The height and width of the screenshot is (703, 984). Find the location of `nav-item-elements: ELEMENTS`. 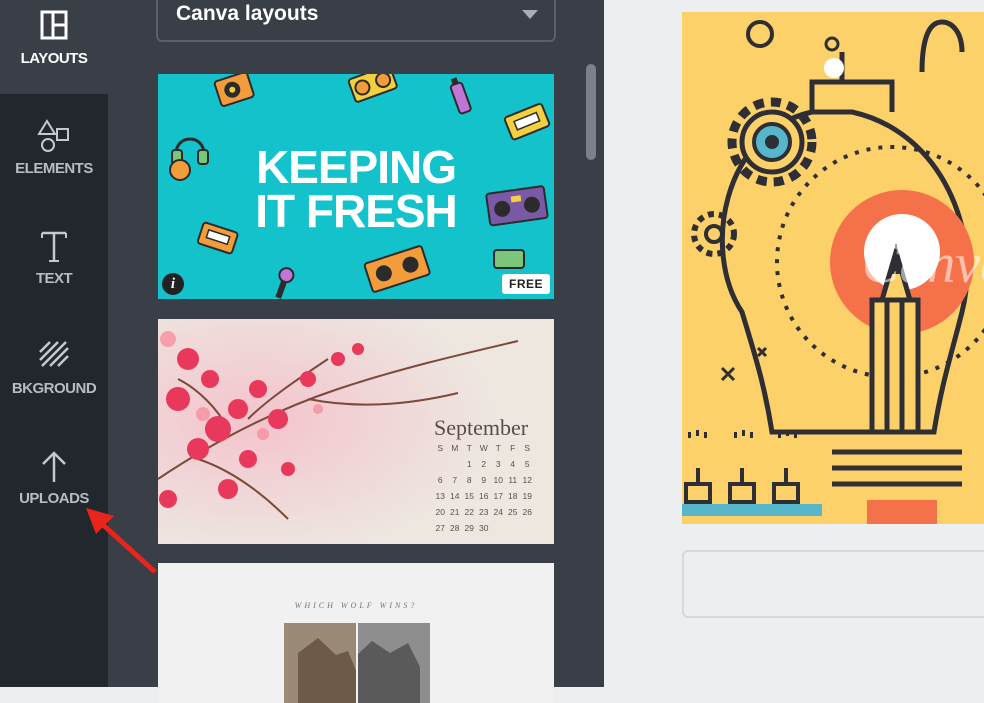

nav-item-elements: ELEMENTS is located at coordinates (54, 160).